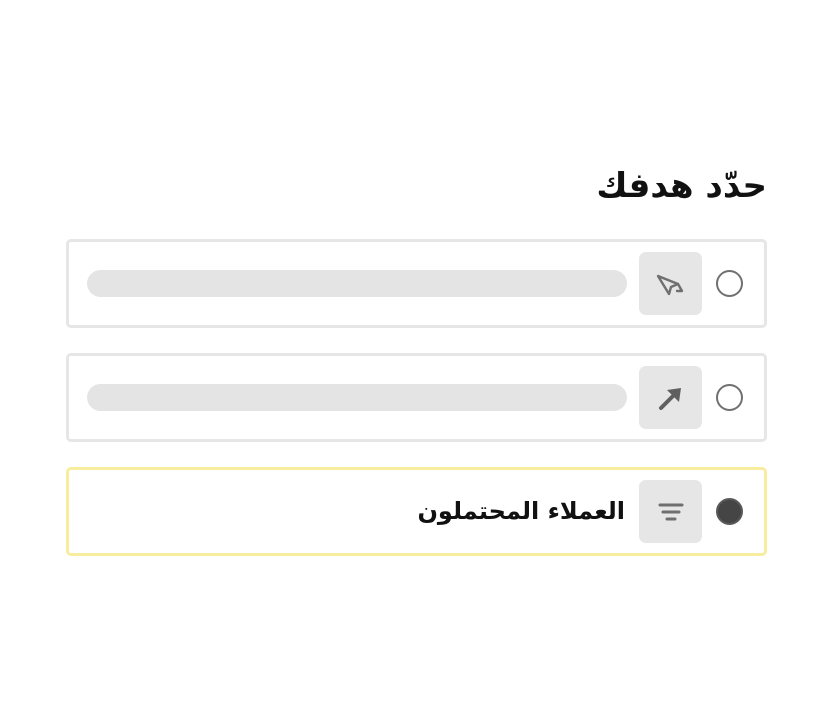 The height and width of the screenshot is (717, 832). I want to click on option-label: العملاء المحتملون, so click(521, 511).